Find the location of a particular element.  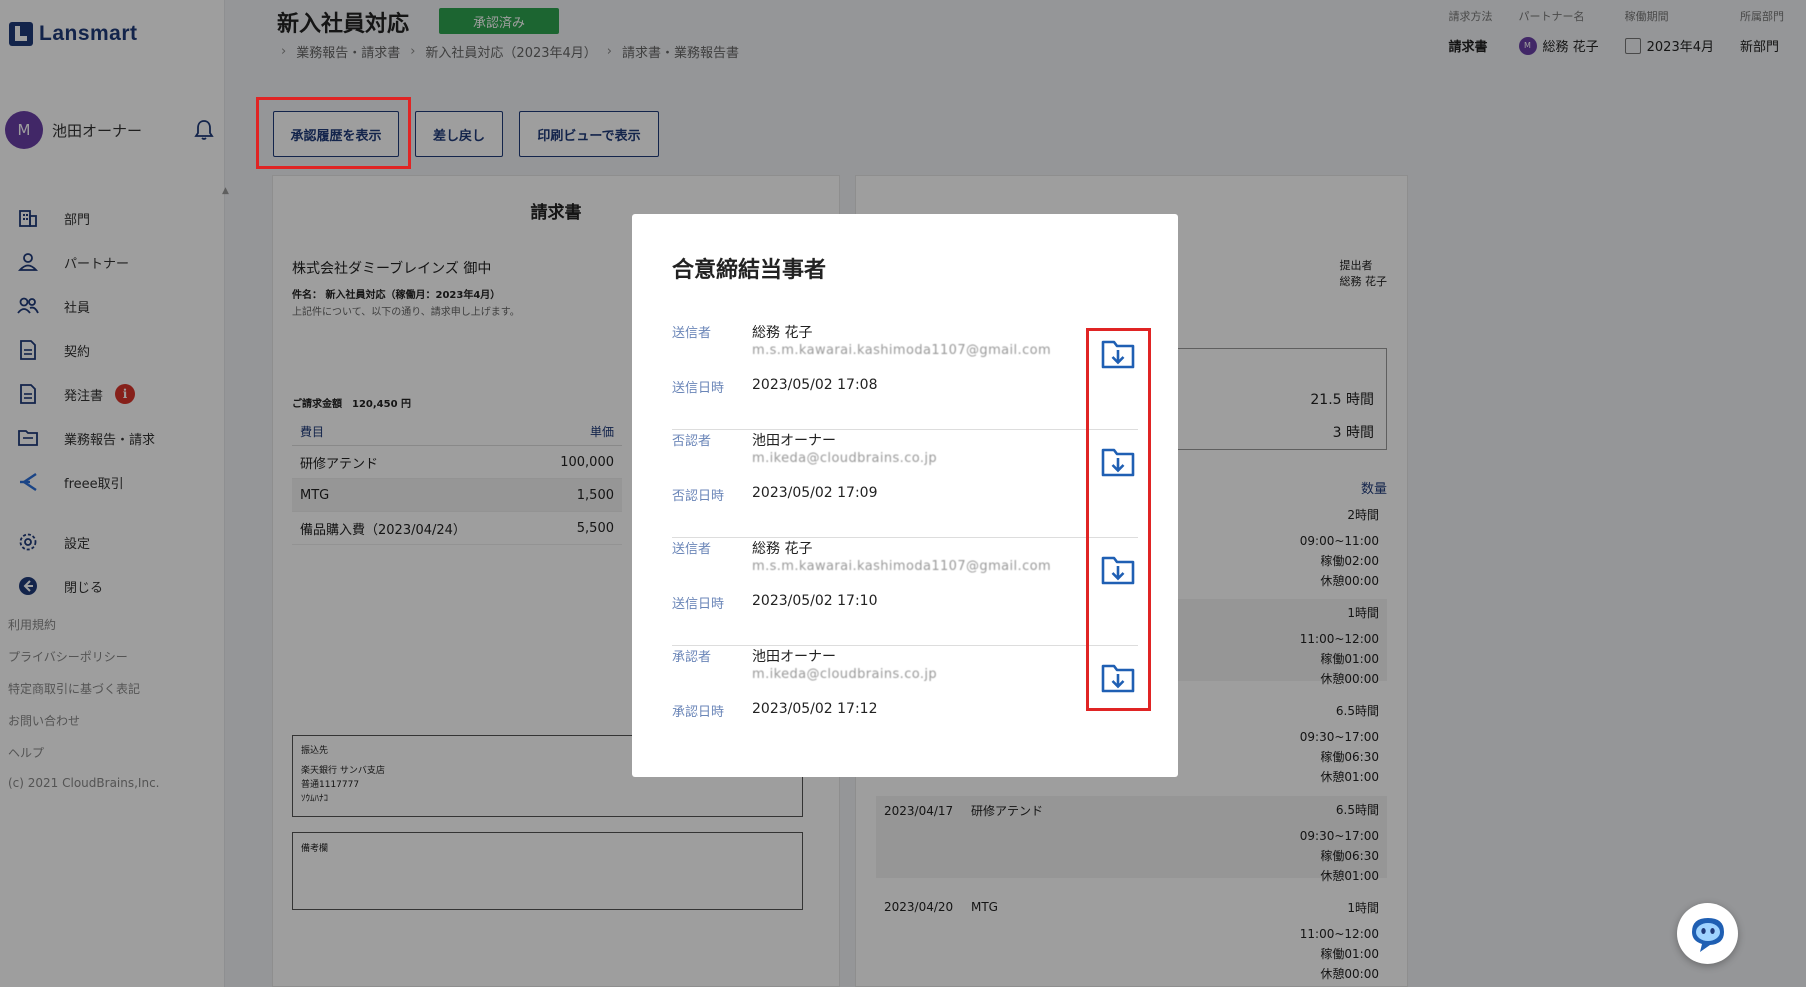

party-date: 2023/05/02 17:10 is located at coordinates (815, 601).